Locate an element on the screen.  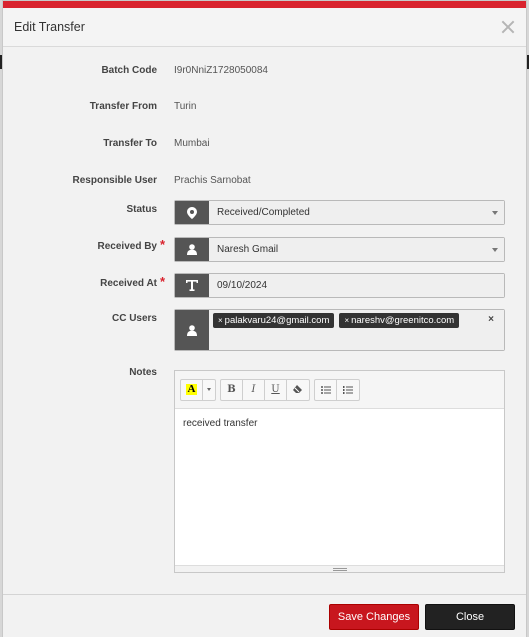
italic-button: I is located at coordinates (254, 389).